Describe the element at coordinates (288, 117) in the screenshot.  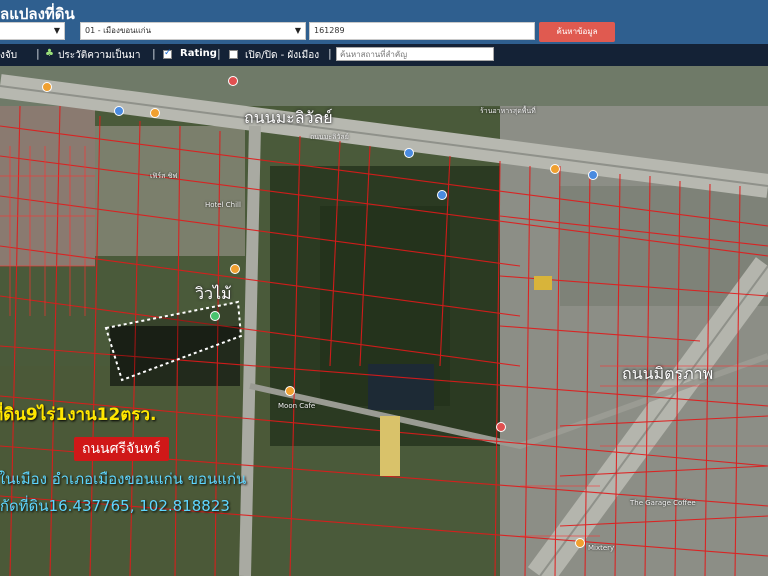
I see `road-label-north: ถนนมะลิวัลย์` at that location.